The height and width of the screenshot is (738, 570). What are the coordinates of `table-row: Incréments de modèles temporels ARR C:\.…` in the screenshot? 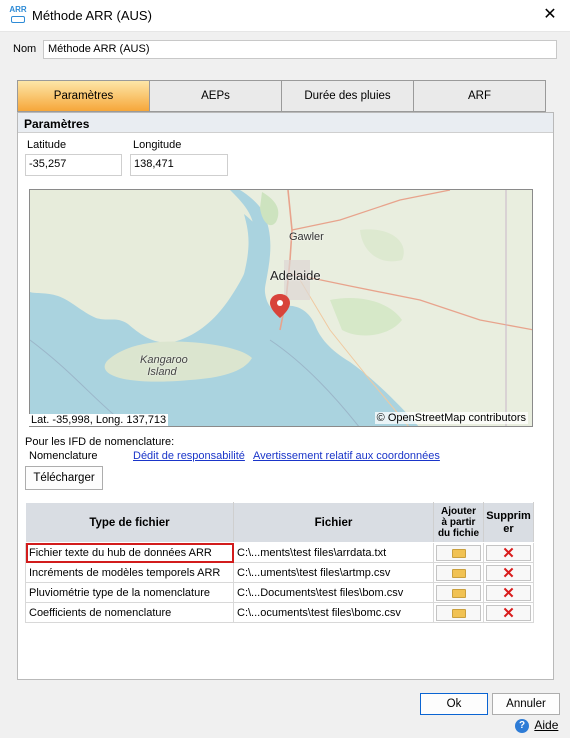 It's located at (279, 572).